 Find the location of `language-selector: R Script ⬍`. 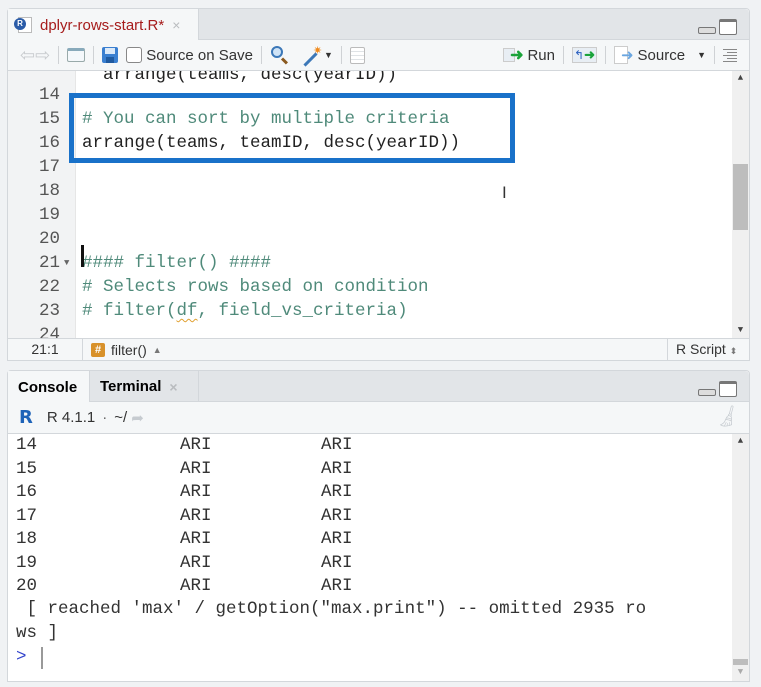

language-selector: R Script ⬍ is located at coordinates (708, 349).